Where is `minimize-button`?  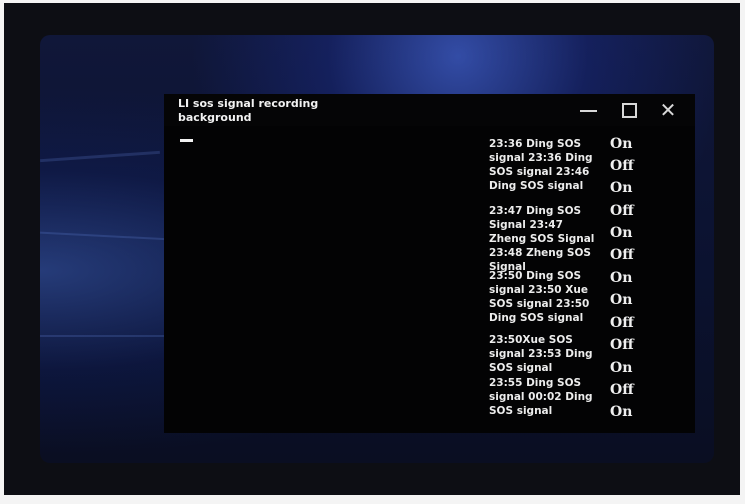 minimize-button is located at coordinates (589, 110).